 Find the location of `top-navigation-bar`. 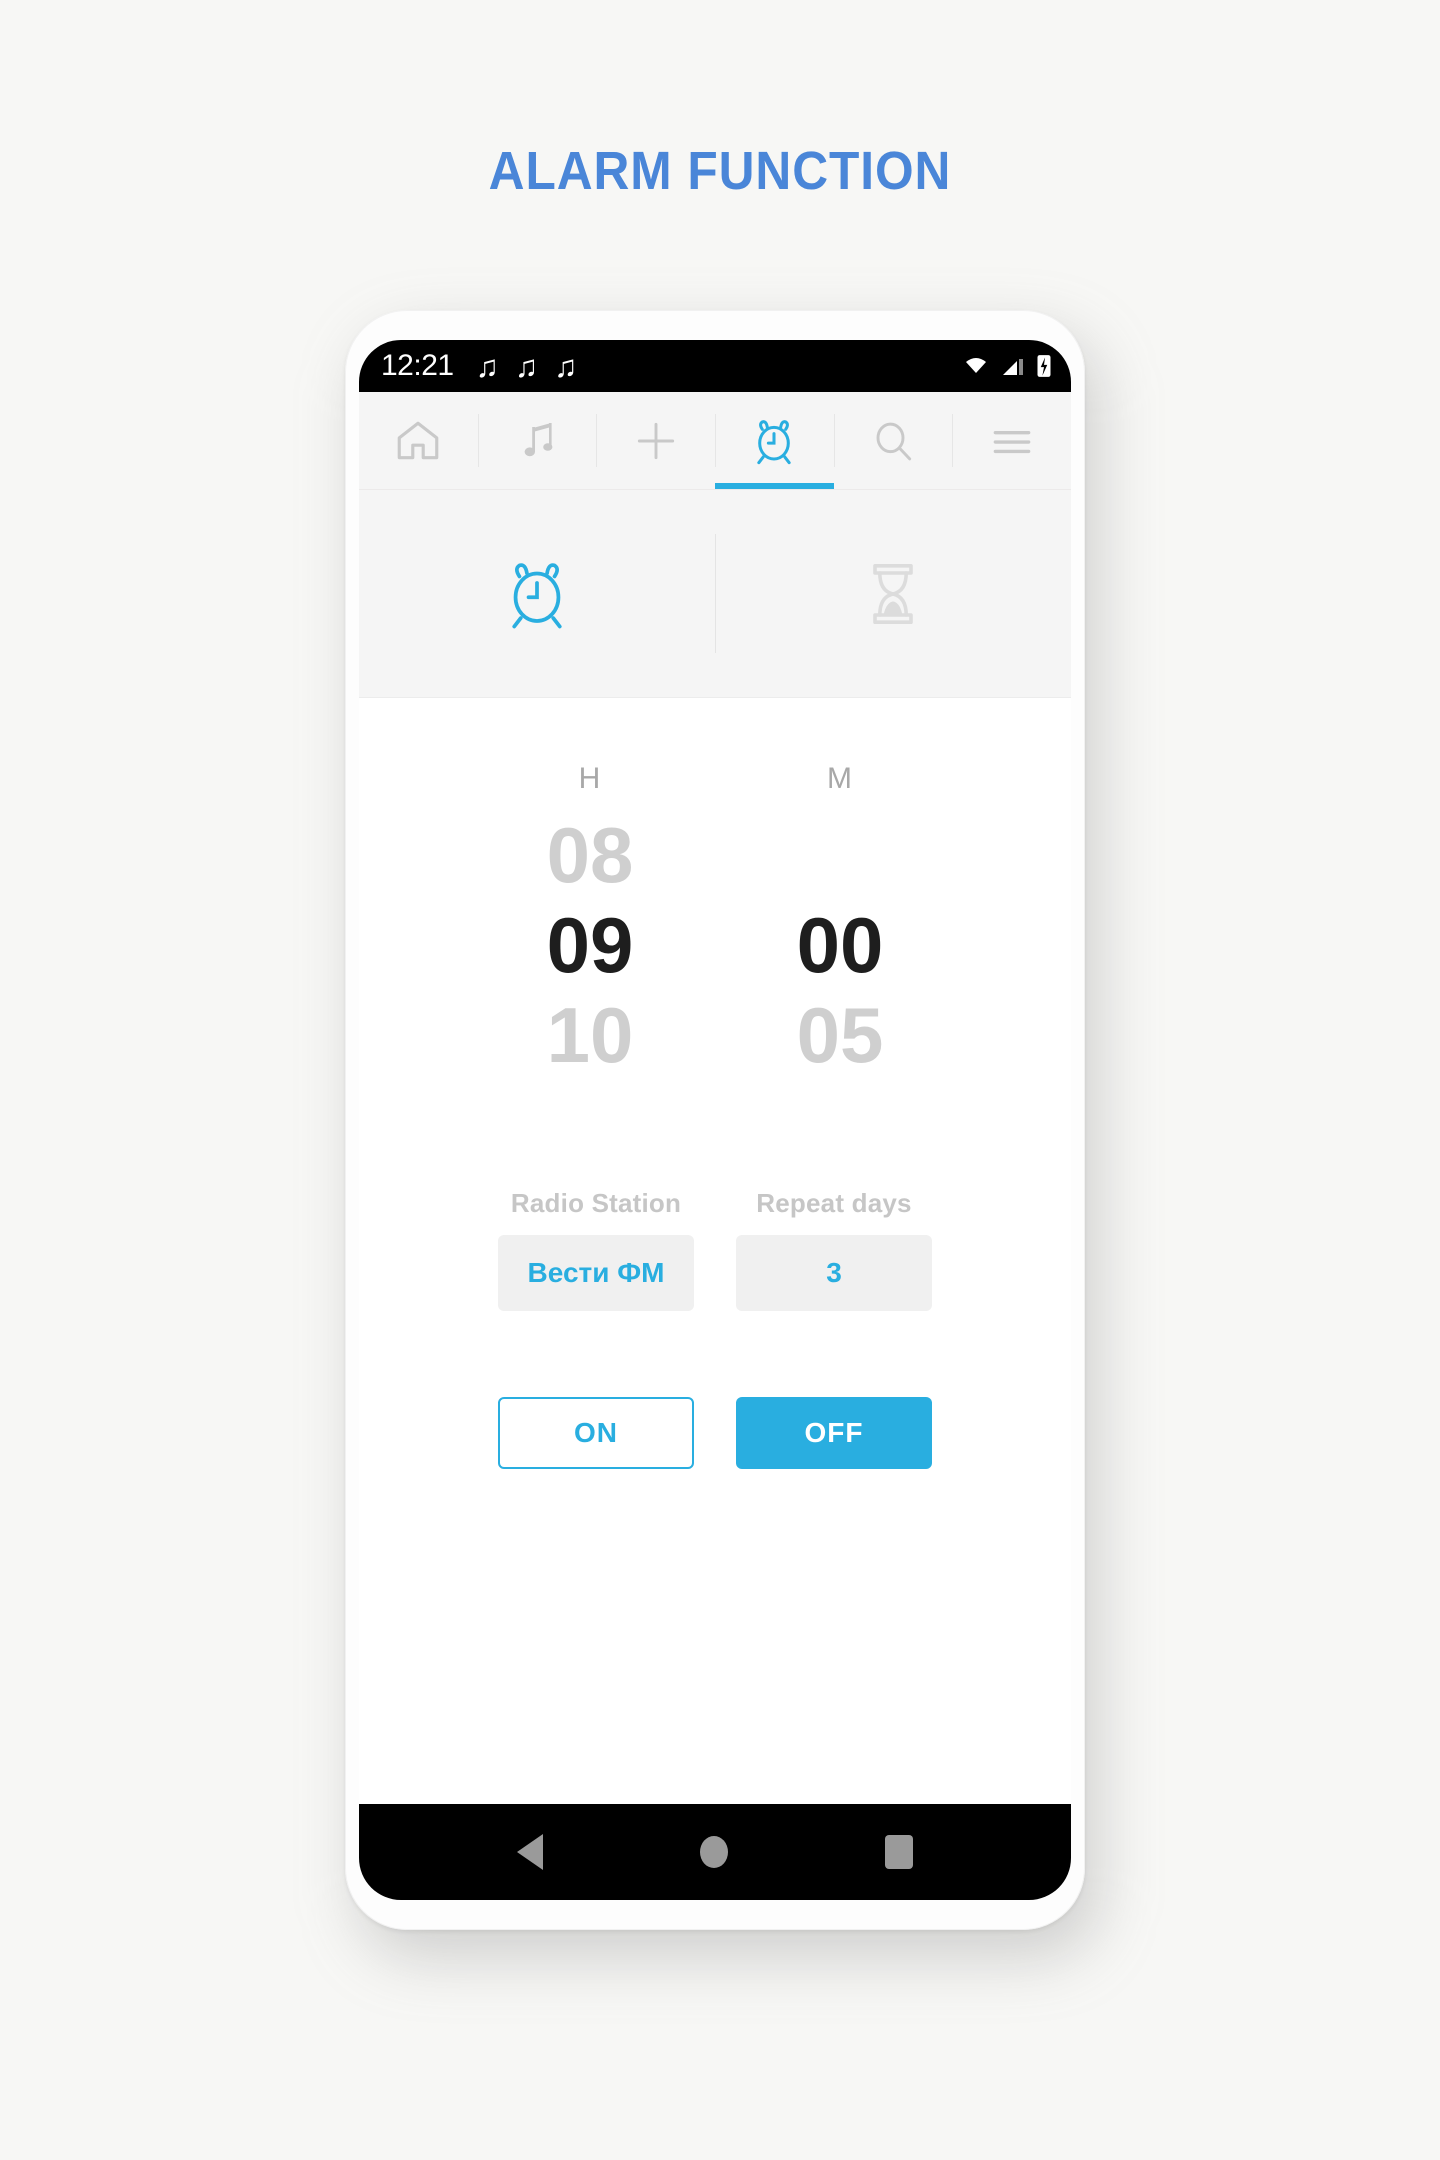

top-navigation-bar is located at coordinates (715, 441).